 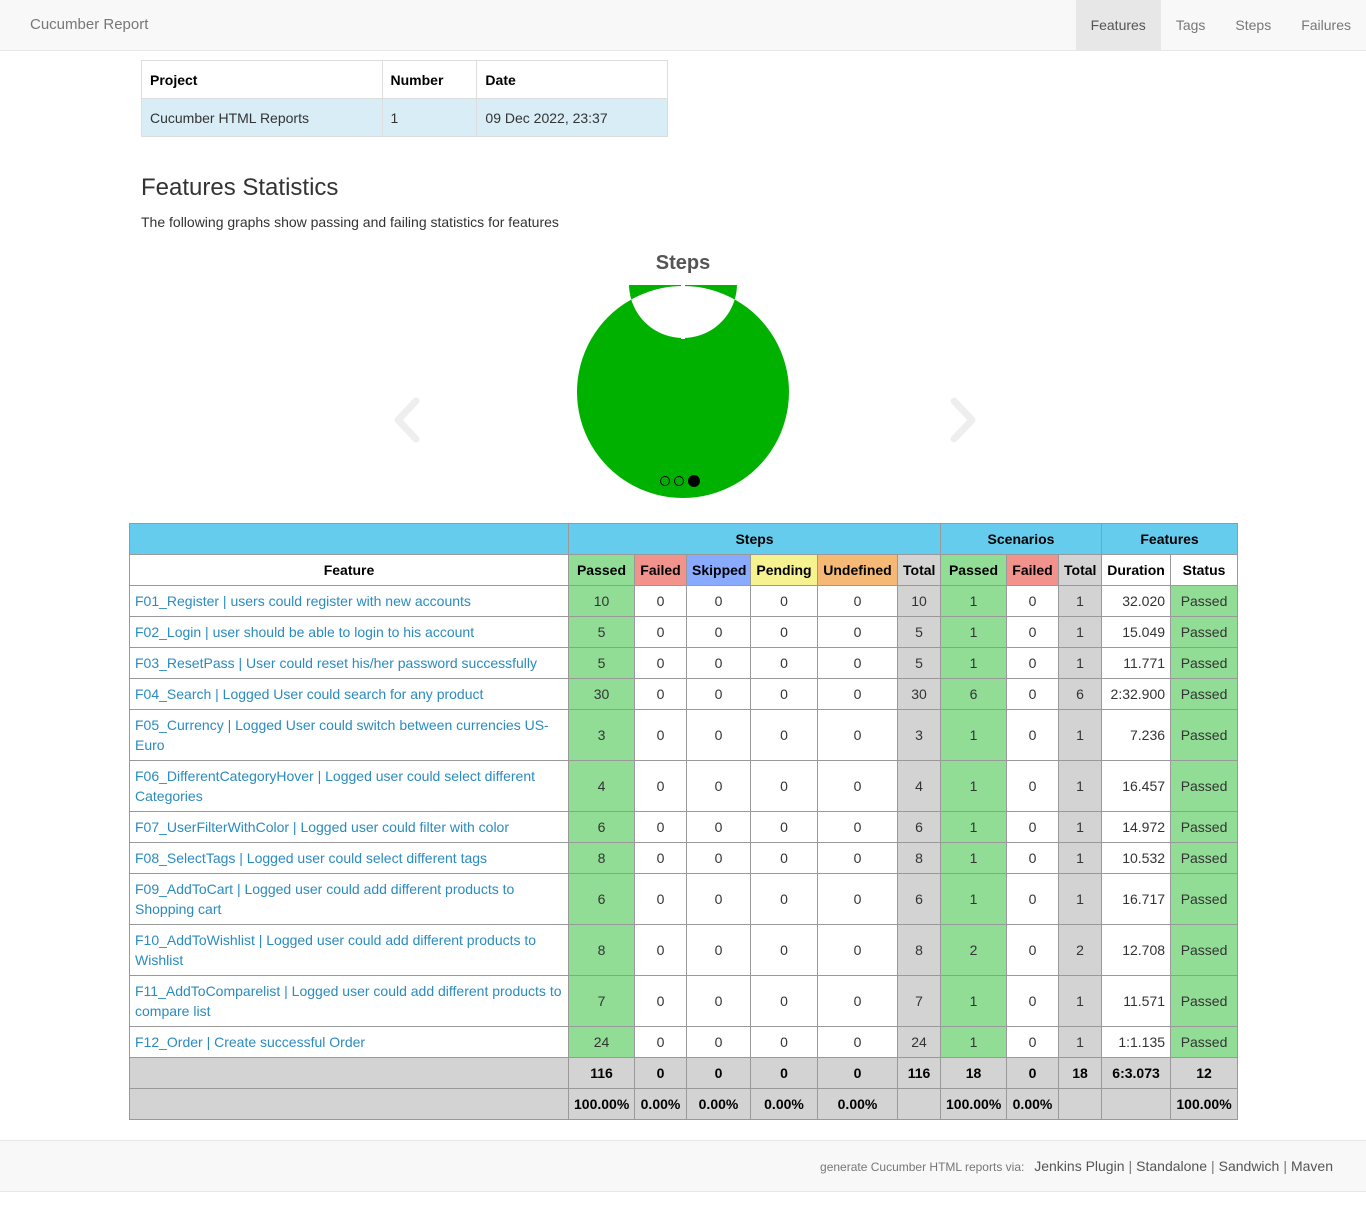 I want to click on totals-row-status: 12, so click(x=1204, y=1073).